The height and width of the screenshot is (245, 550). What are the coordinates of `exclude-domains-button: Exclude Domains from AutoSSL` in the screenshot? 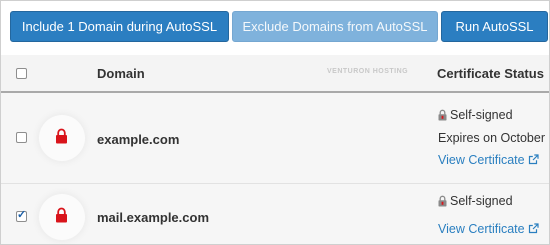 It's located at (335, 26).